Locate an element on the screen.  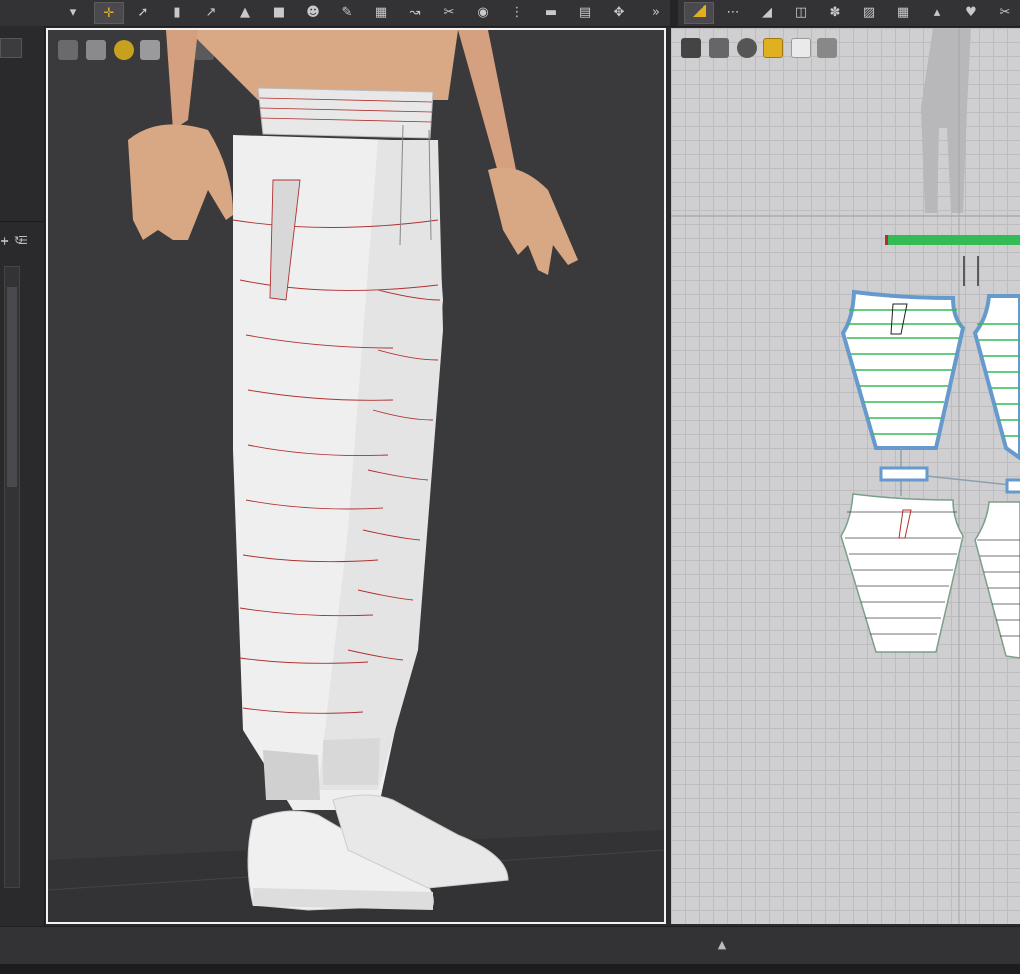
bottom-panel-bar: ▲ is located at coordinates (510, 945).